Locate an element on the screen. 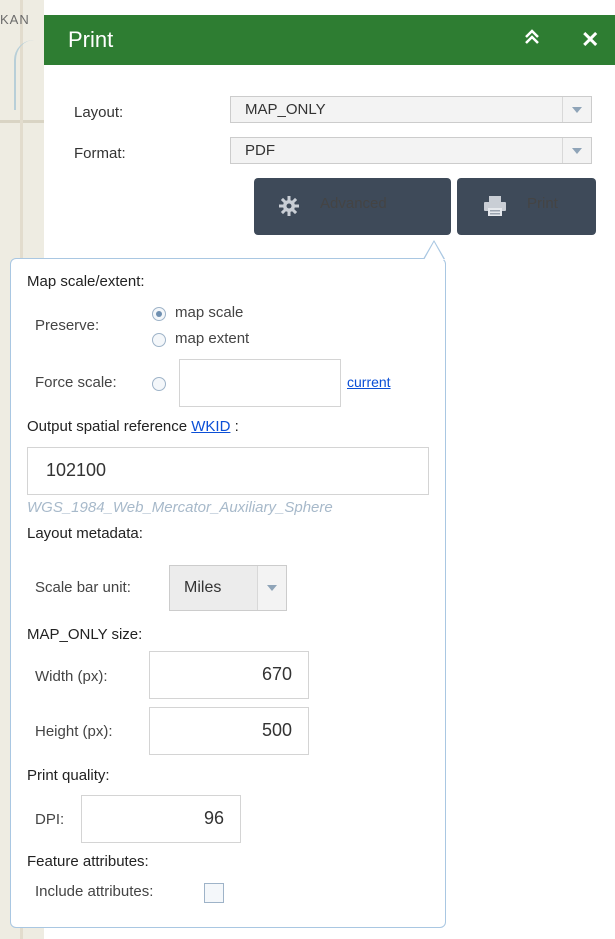 The width and height of the screenshot is (615, 939). map-scale-label: map scale is located at coordinates (209, 312).